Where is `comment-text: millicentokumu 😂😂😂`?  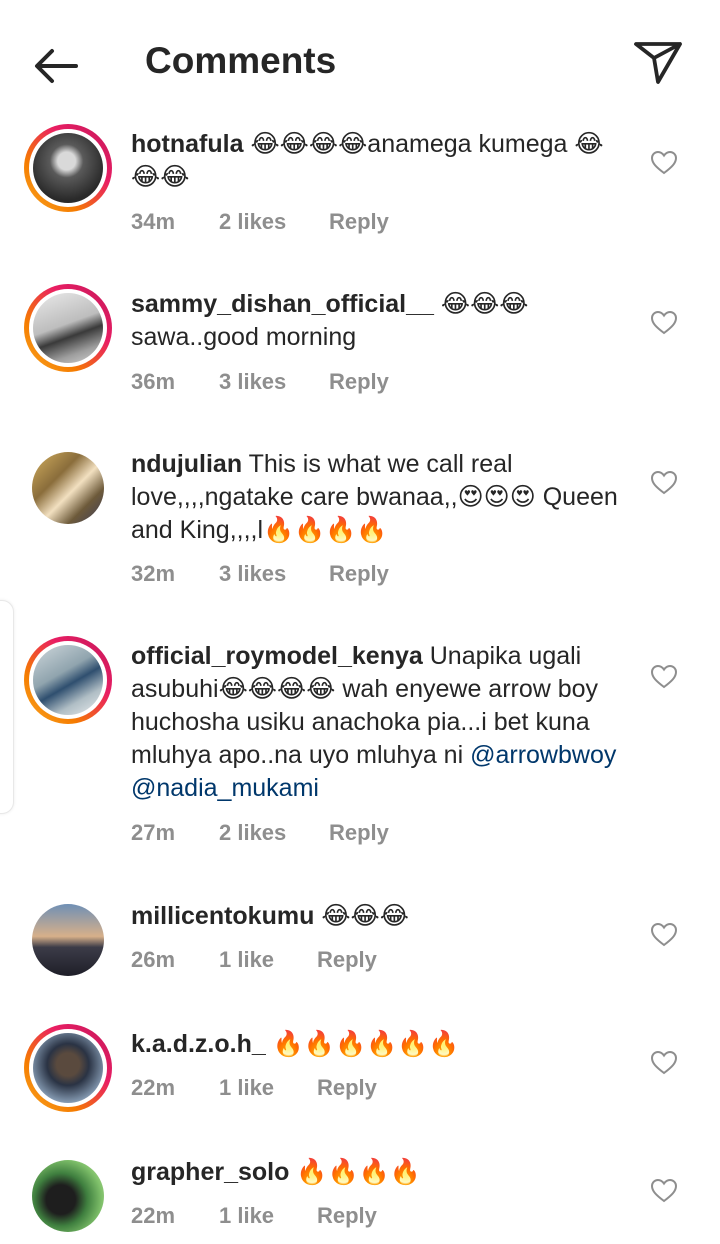
comment-text: millicentokumu 😂😂😂 is located at coordinates (381, 916).